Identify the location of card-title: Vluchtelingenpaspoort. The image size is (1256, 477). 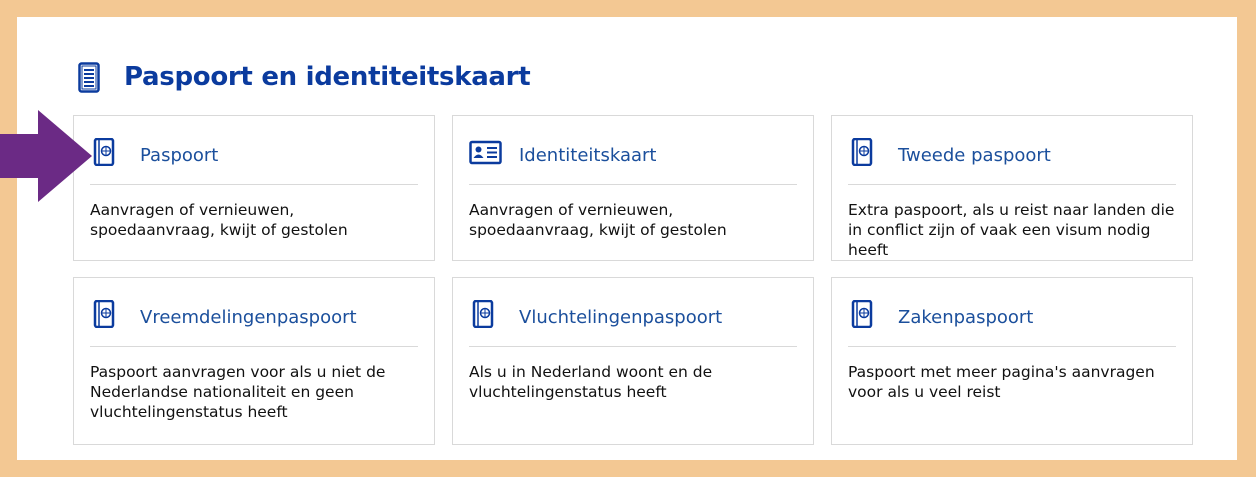
(620, 318).